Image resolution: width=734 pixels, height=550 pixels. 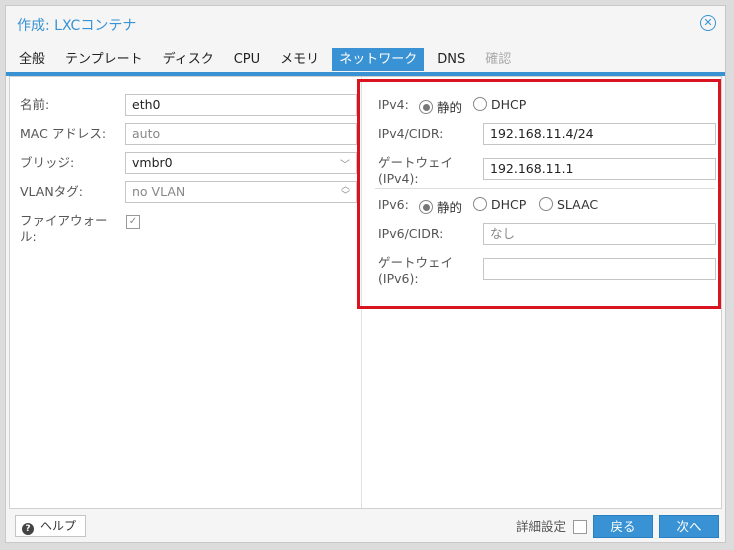 I want to click on vlan-spinner: no VLAN ︿ ﹀, so click(x=241, y=192).